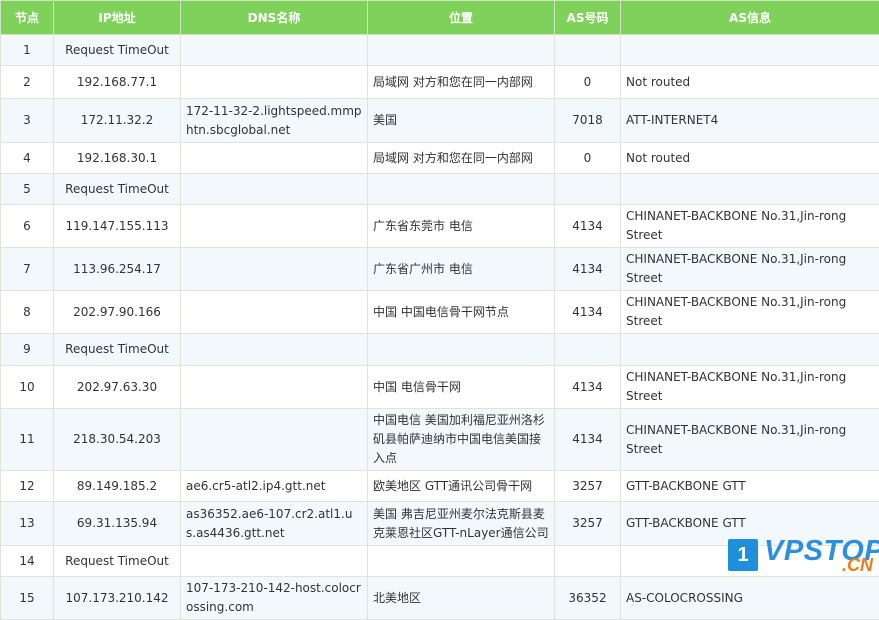  I want to click on cell-ip: 119.147.155.113, so click(117, 226).